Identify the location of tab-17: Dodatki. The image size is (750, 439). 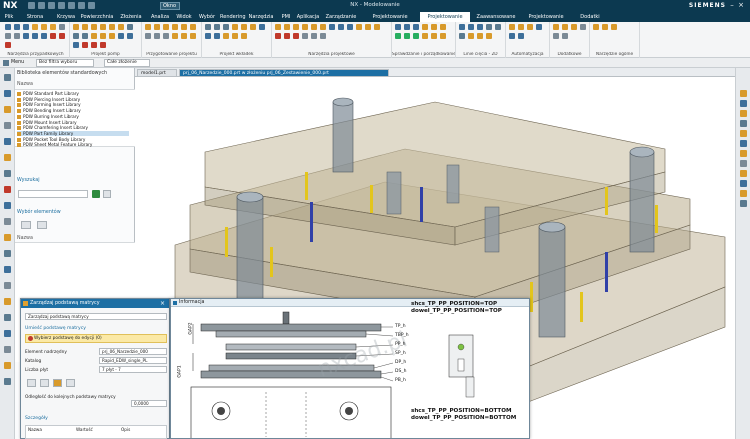
(590, 17).